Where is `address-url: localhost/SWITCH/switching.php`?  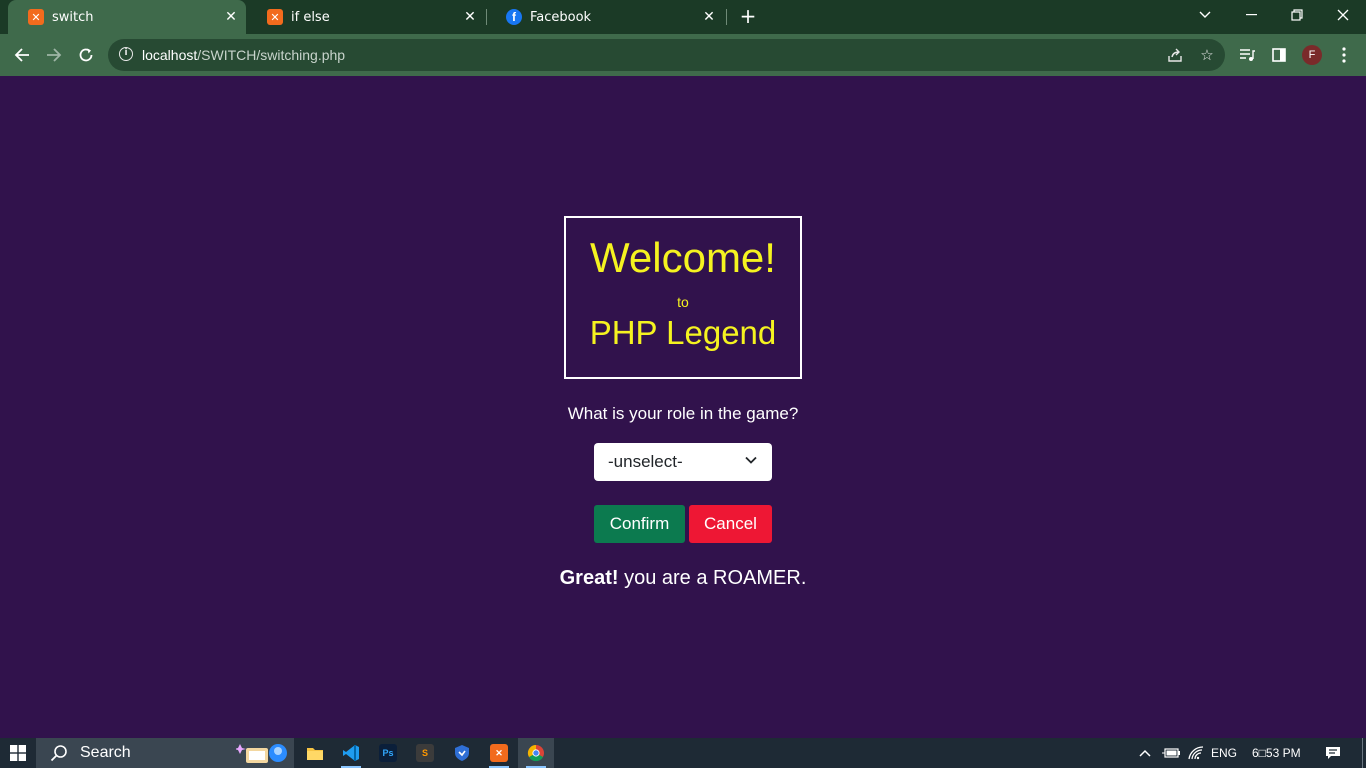 address-url: localhost/SWITCH/switching.php is located at coordinates (243, 55).